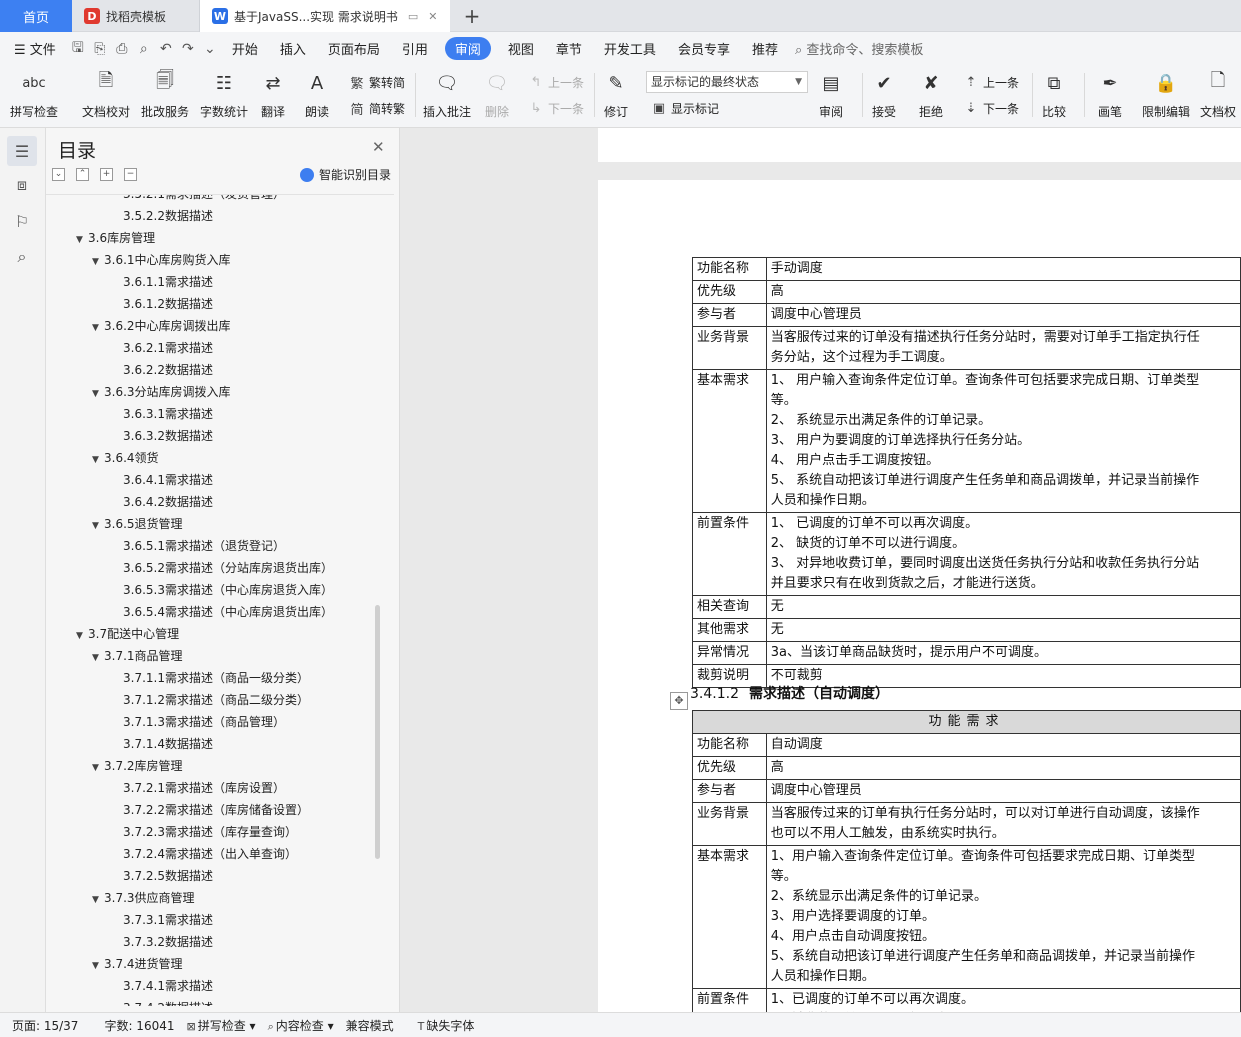 The image size is (1241, 1037). Describe the element at coordinates (78, 49) in the screenshot. I see `save-icon: 🖫` at that location.